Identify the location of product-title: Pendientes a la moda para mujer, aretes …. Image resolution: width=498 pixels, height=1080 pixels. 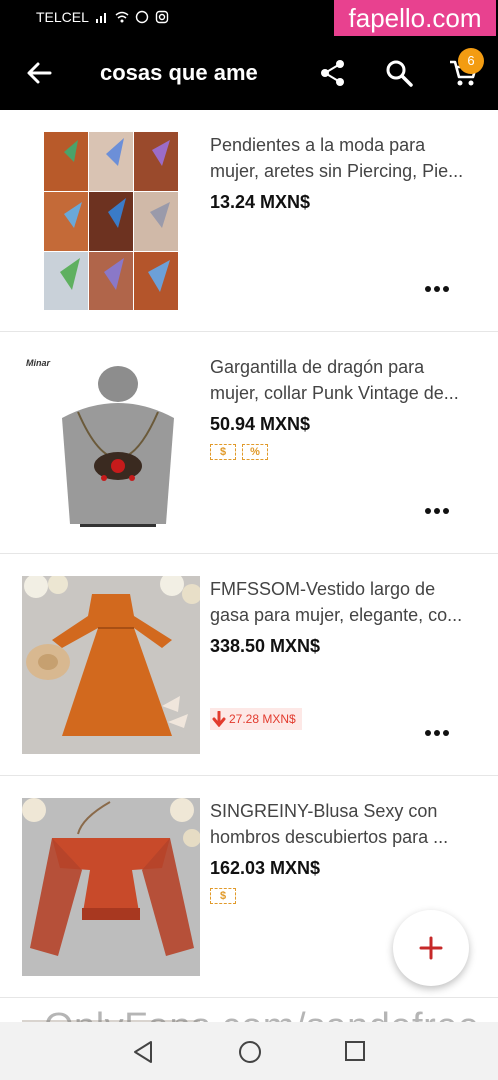
(345, 158).